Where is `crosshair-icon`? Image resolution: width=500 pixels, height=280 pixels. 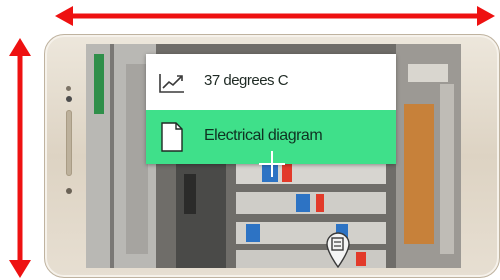 crosshair-icon is located at coordinates (272, 164).